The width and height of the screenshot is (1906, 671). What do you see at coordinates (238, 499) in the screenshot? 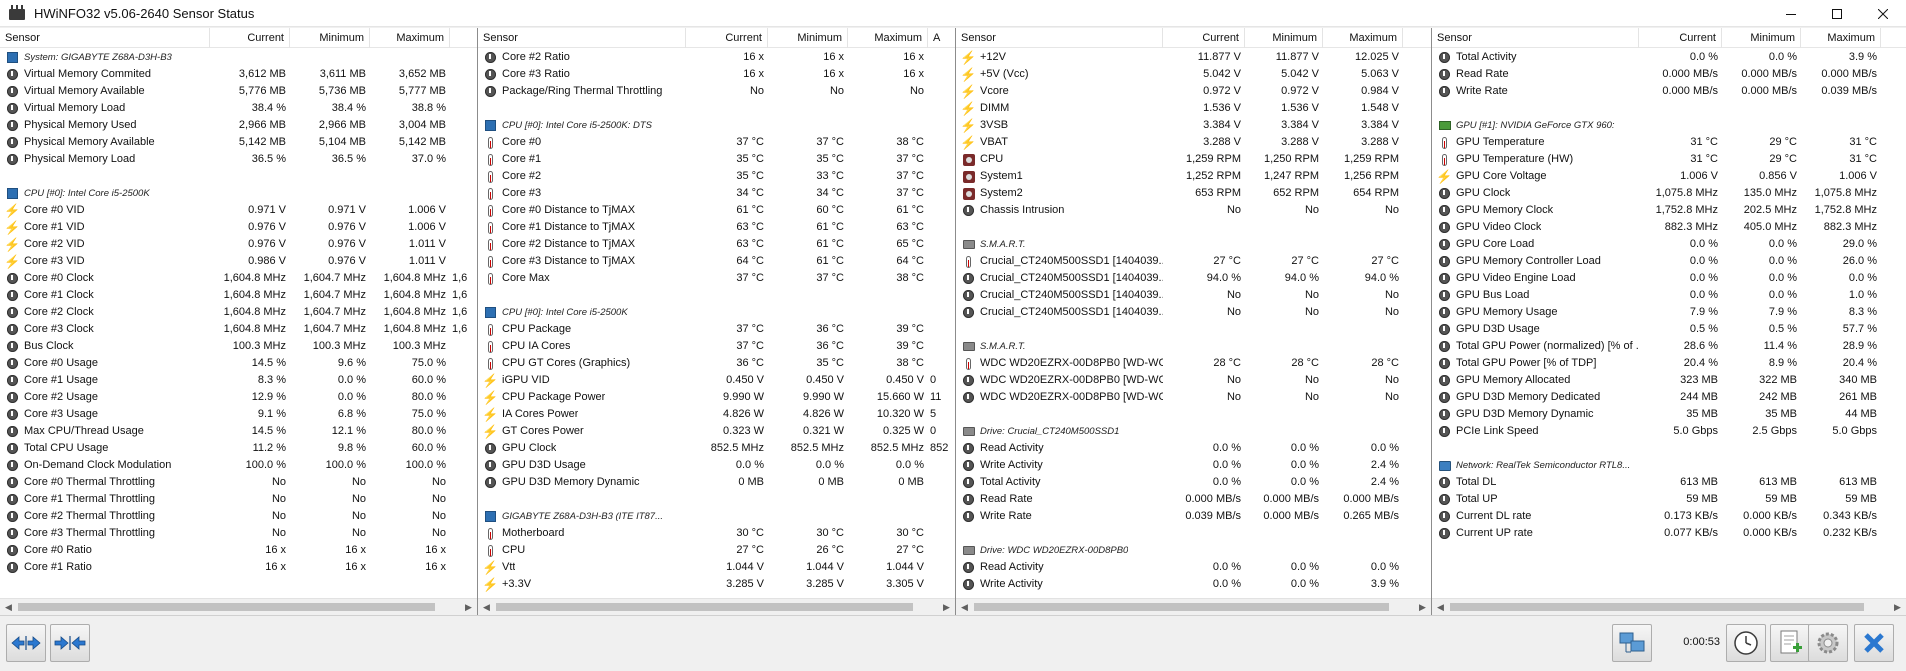
I see `sensor-row: Core #1 Thermal Throttling No No No` at bounding box center [238, 499].